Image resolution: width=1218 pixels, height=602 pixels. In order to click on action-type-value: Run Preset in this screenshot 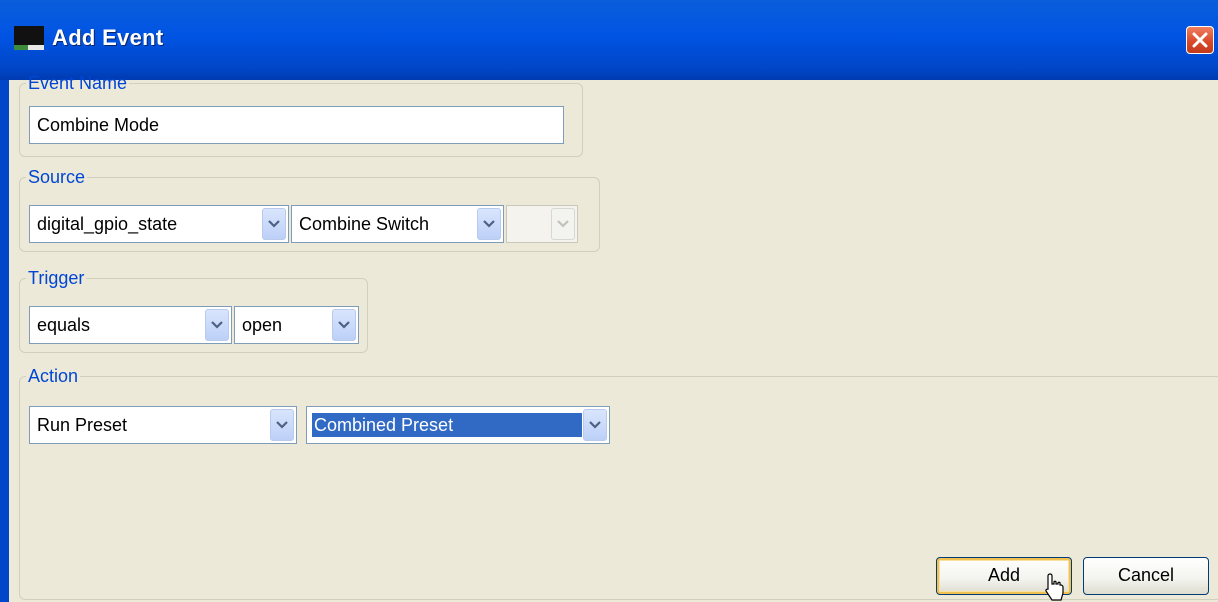, I will do `click(82, 425)`.